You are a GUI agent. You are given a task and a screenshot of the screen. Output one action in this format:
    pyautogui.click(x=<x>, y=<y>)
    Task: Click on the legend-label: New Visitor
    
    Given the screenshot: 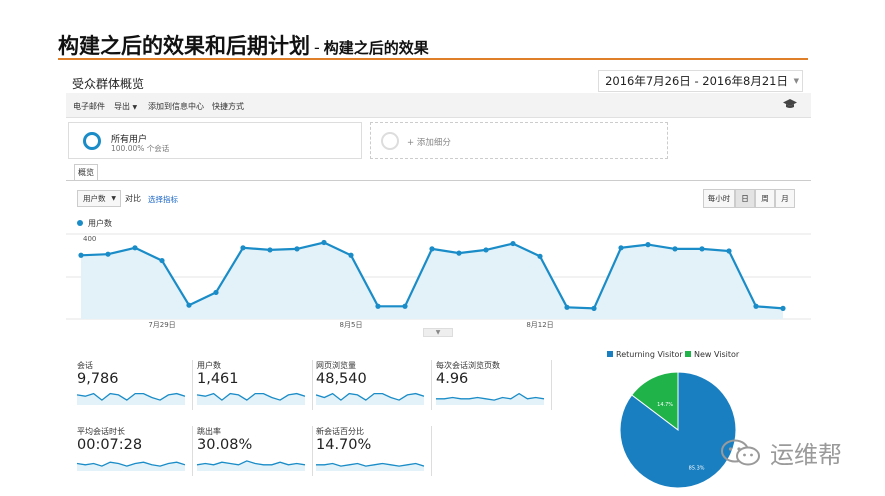 What is the action you would take?
    pyautogui.click(x=717, y=354)
    